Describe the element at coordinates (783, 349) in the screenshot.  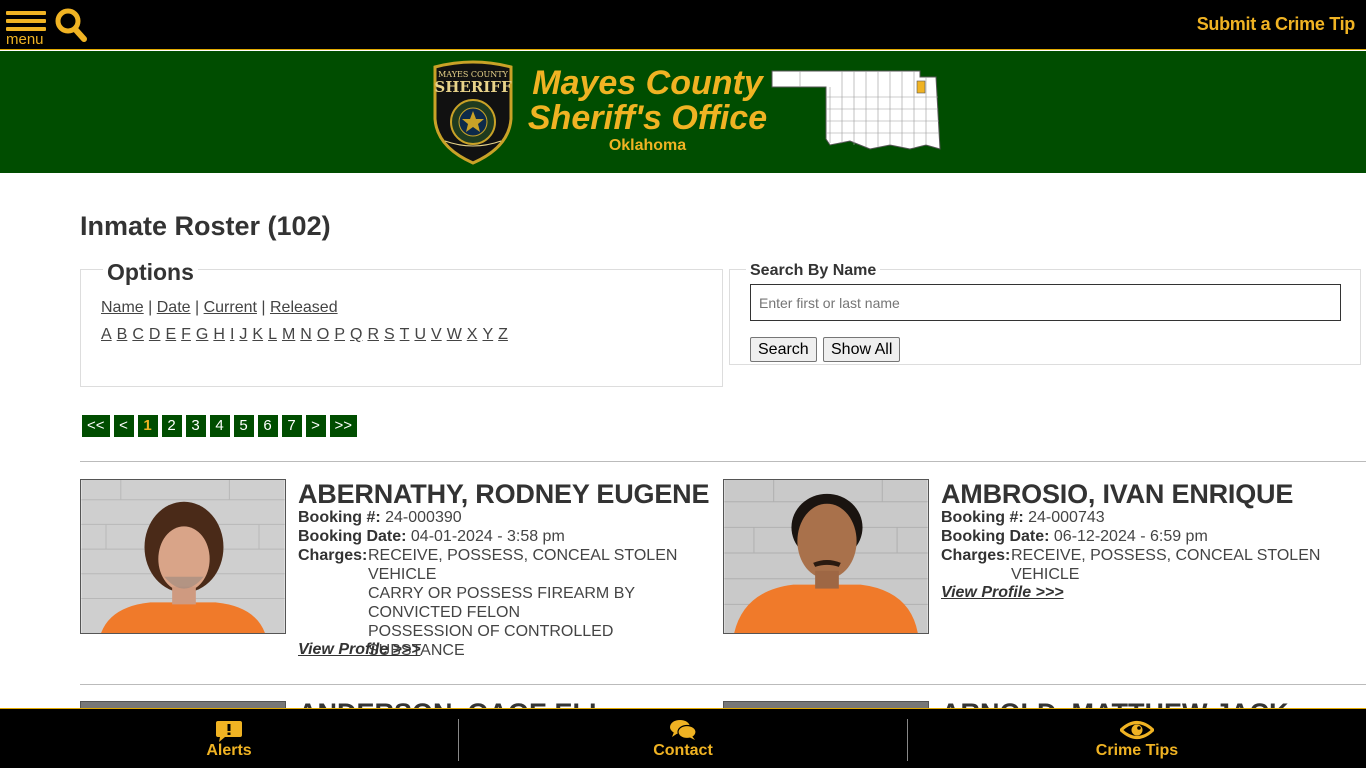
I see `search-button: Search` at that location.